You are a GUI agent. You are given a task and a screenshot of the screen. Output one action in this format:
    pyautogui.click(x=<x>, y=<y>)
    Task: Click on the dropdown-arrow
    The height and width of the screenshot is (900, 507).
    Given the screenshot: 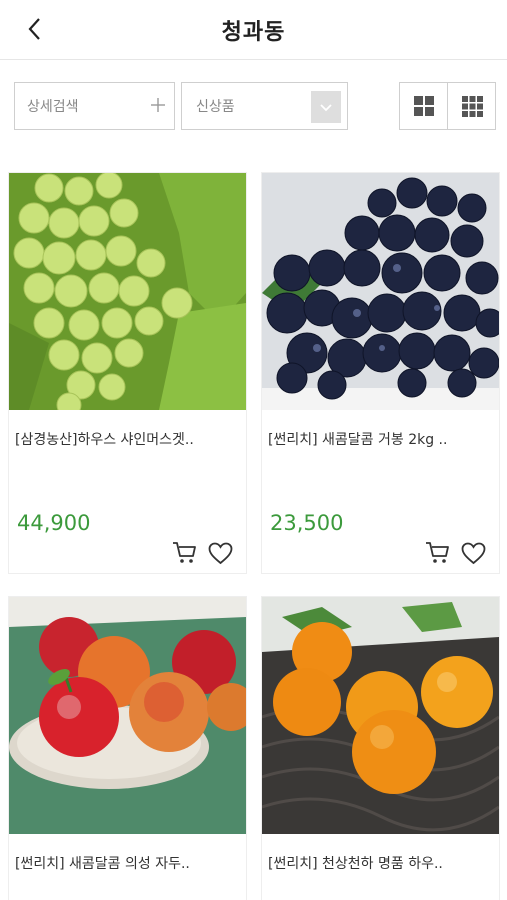 What is the action you would take?
    pyautogui.click(x=326, y=107)
    